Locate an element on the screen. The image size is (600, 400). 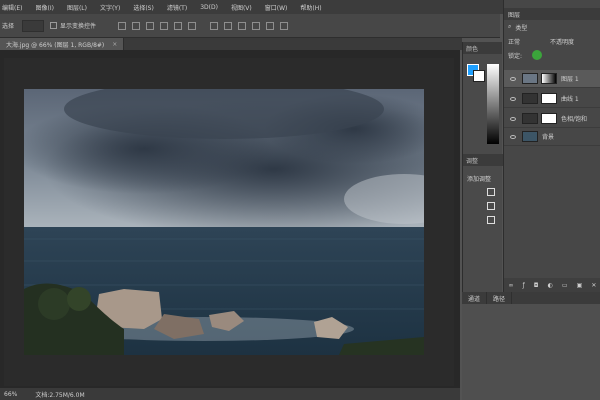
status-bar: 66% 文档:2.75M/6.0M is located at coordinates (230, 394).